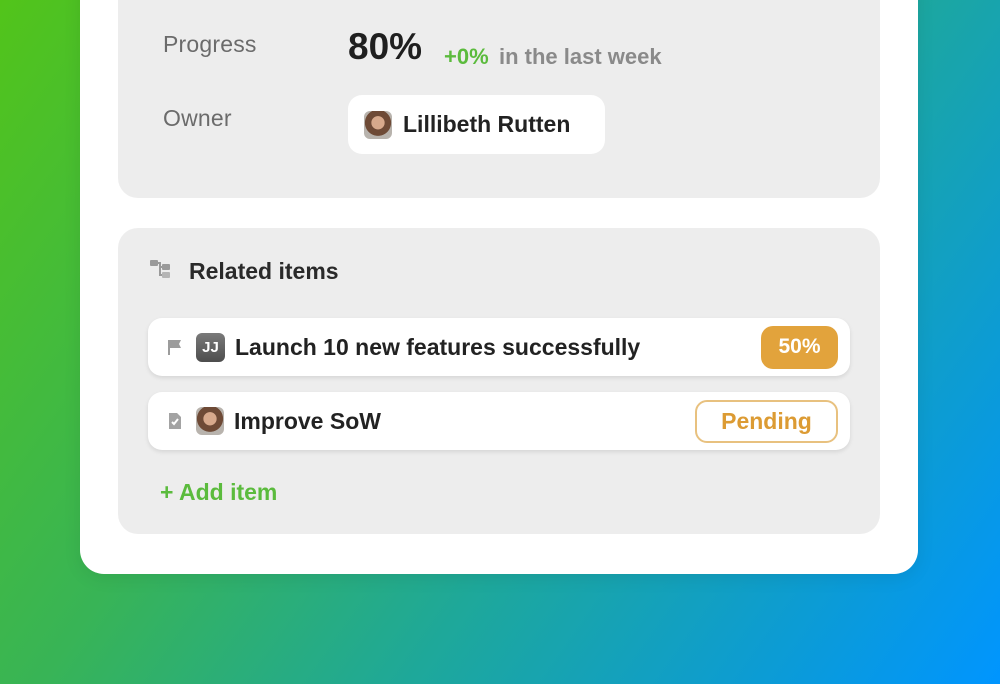  Describe the element at coordinates (197, 118) in the screenshot. I see `owner-label: Owner` at that location.